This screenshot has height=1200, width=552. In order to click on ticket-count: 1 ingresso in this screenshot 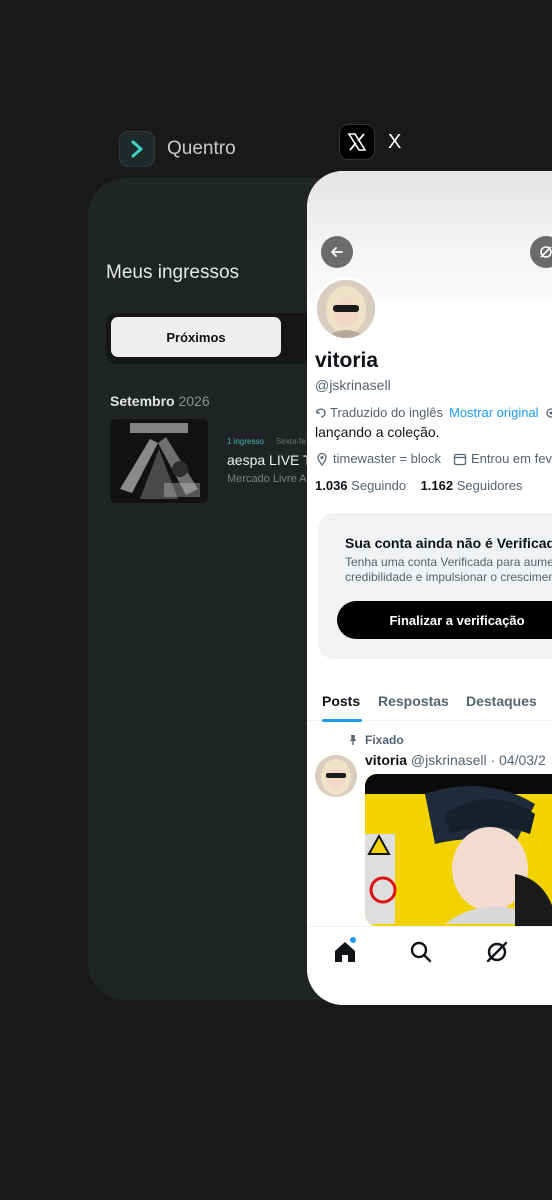, I will do `click(245, 441)`.